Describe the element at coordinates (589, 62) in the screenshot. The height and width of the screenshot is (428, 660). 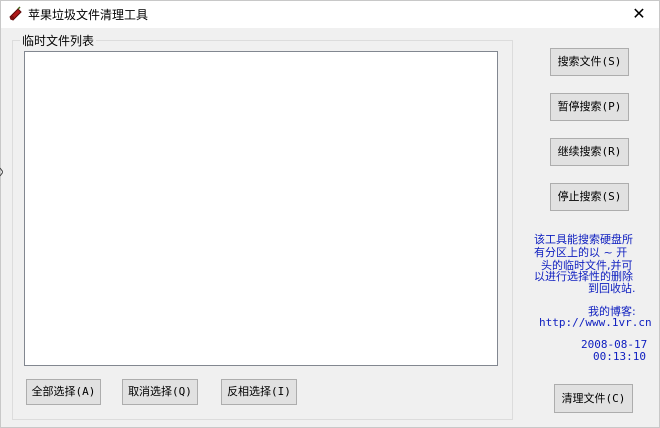
I see `search-button: 搜索文件(S)` at that location.